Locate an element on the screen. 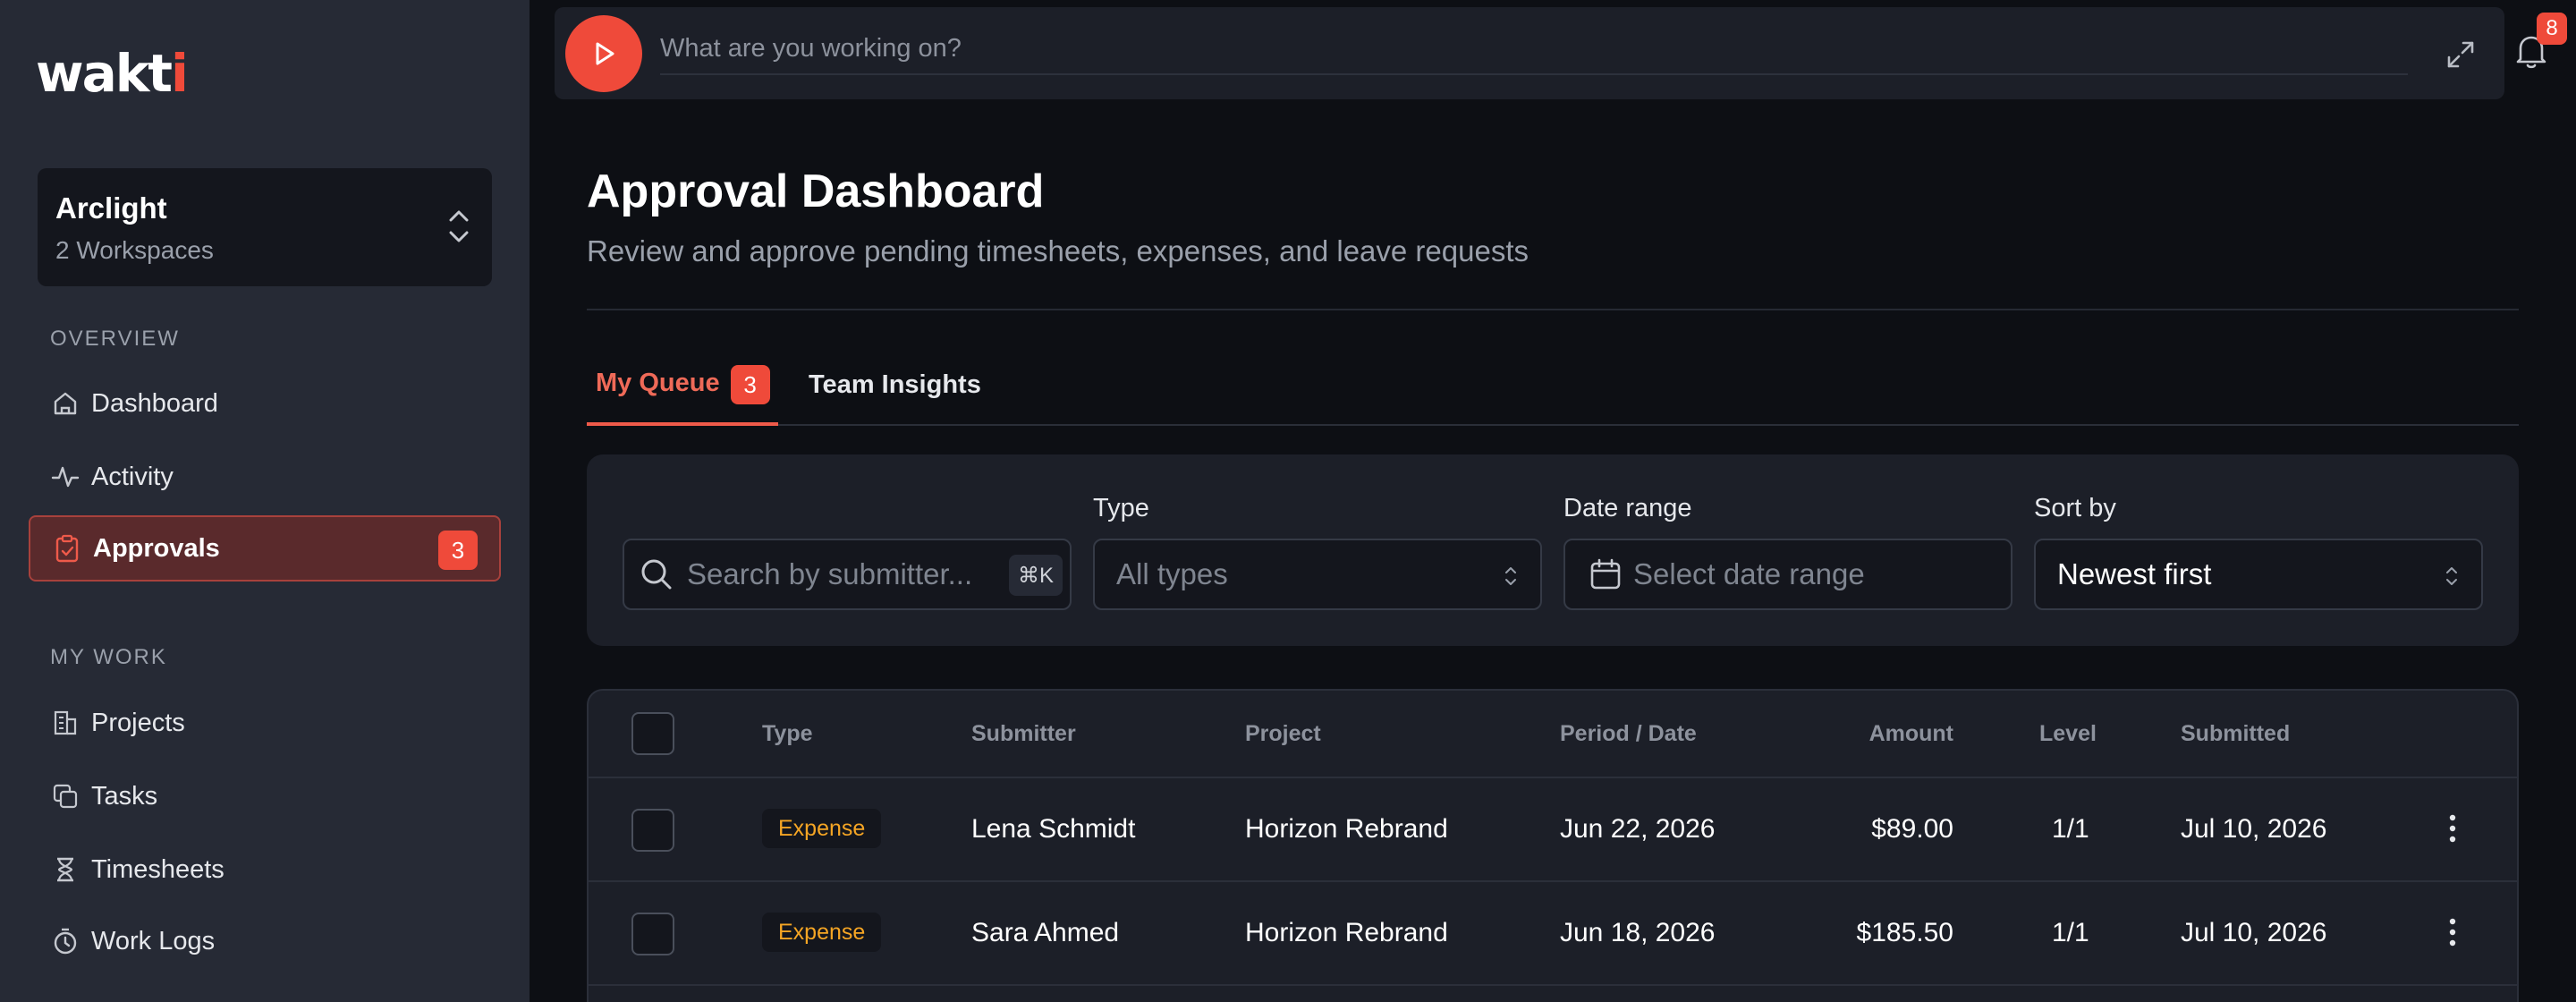 This screenshot has width=2576, height=1002. column-header-period: Period / Date is located at coordinates (1628, 734).